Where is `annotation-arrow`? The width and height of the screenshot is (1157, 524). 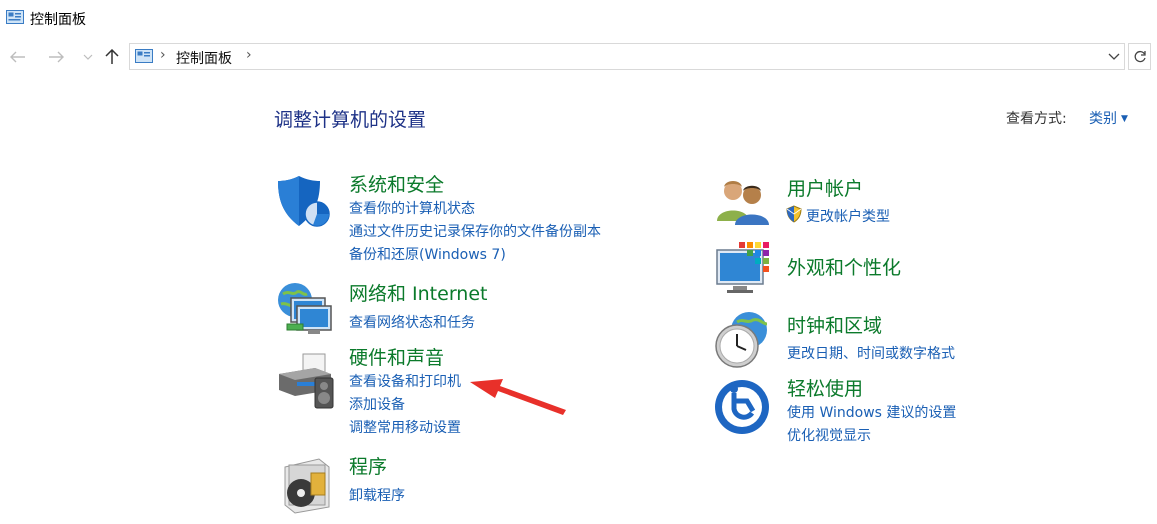 annotation-arrow is located at coordinates (518, 397).